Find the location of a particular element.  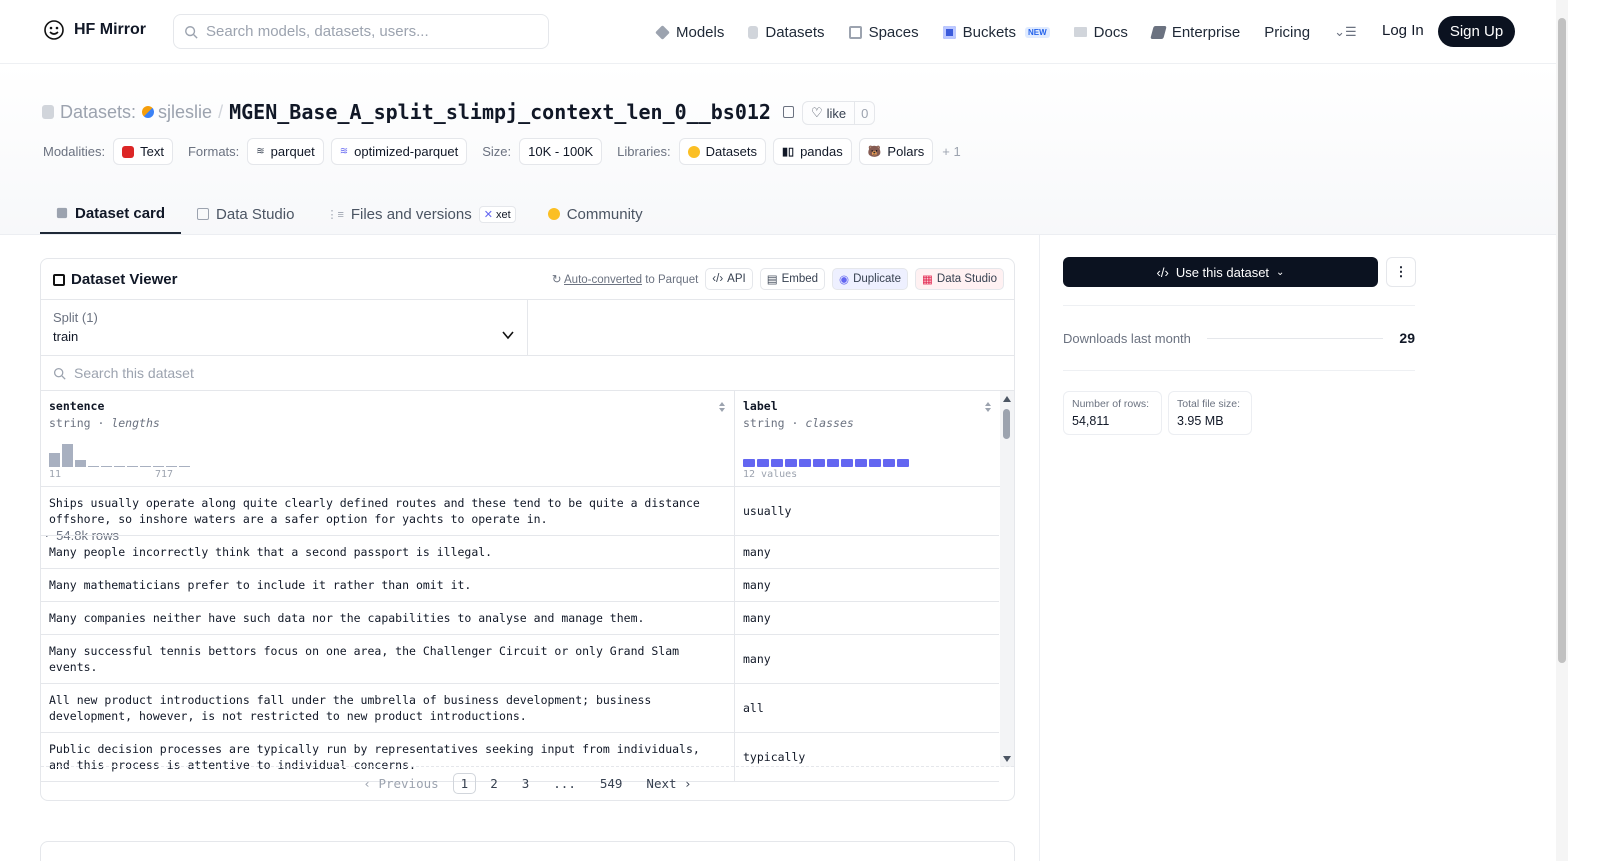

tab-files-and-versions: ⋮≡ Files and versions ✕ xet is located at coordinates (420, 214).